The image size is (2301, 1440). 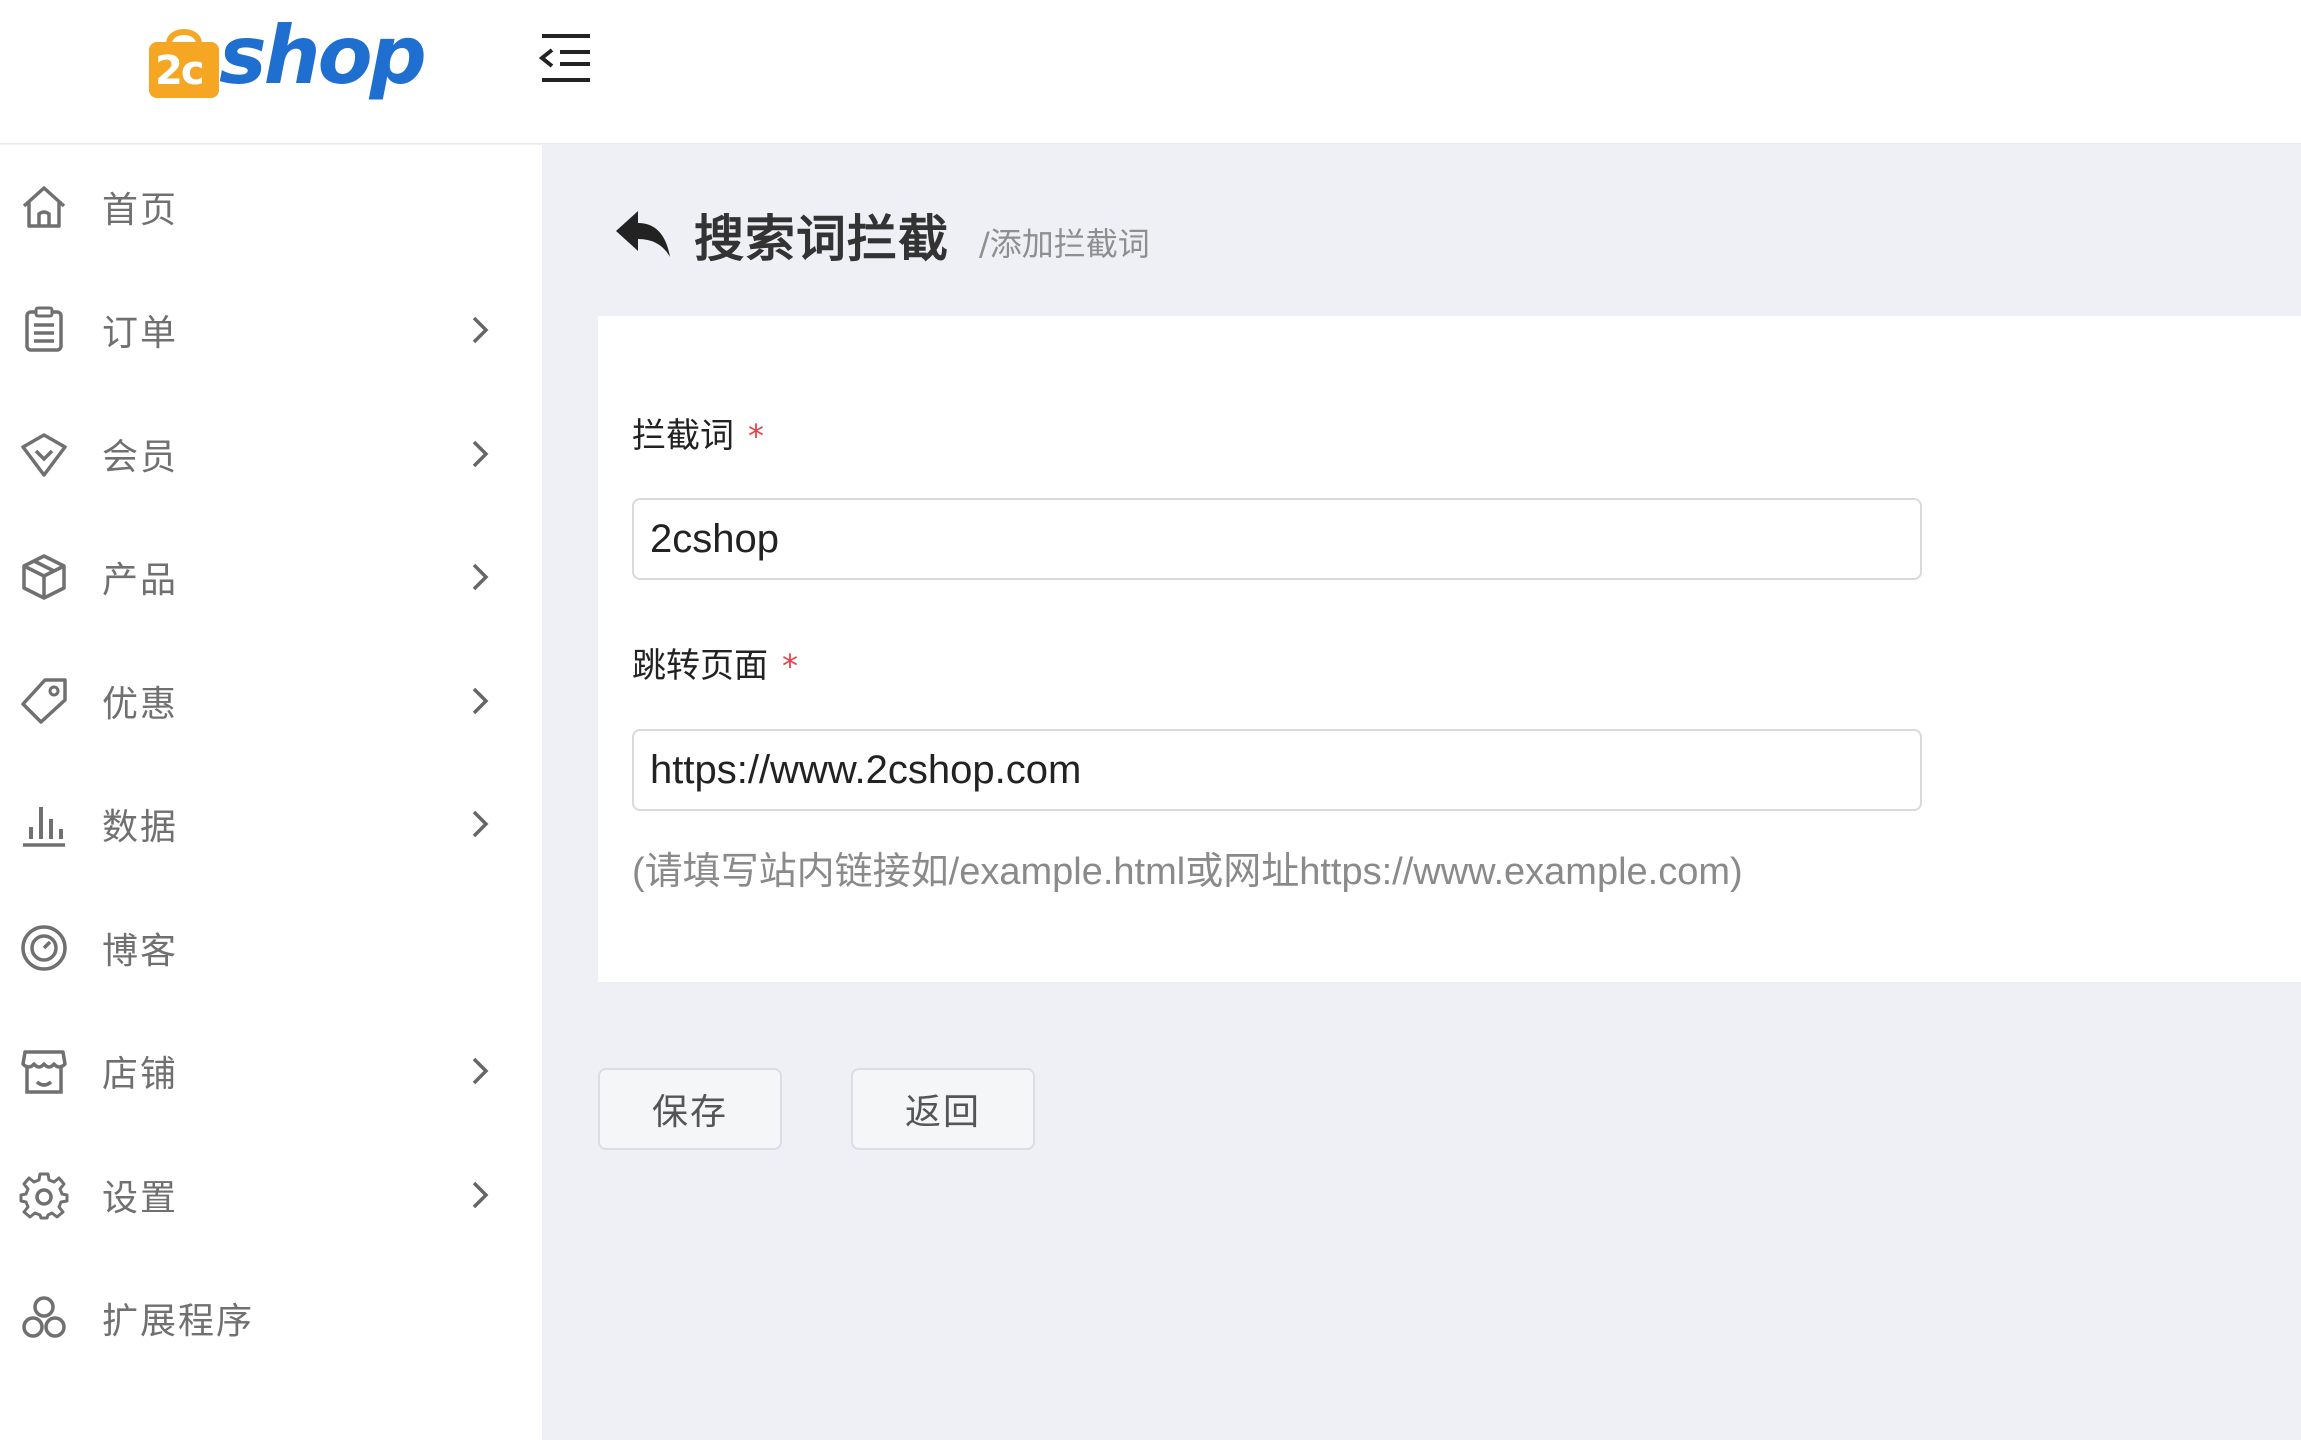 What do you see at coordinates (271, 578) in the screenshot?
I see `sidebar-item-products: 产品` at bounding box center [271, 578].